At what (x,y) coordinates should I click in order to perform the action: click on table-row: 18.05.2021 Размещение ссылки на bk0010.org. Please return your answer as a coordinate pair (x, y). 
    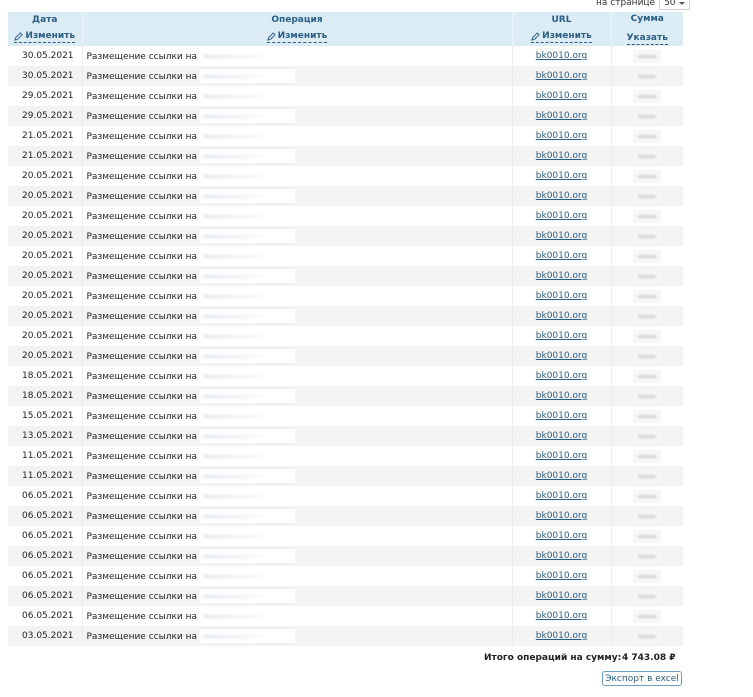
    Looking at the image, I should click on (345, 376).